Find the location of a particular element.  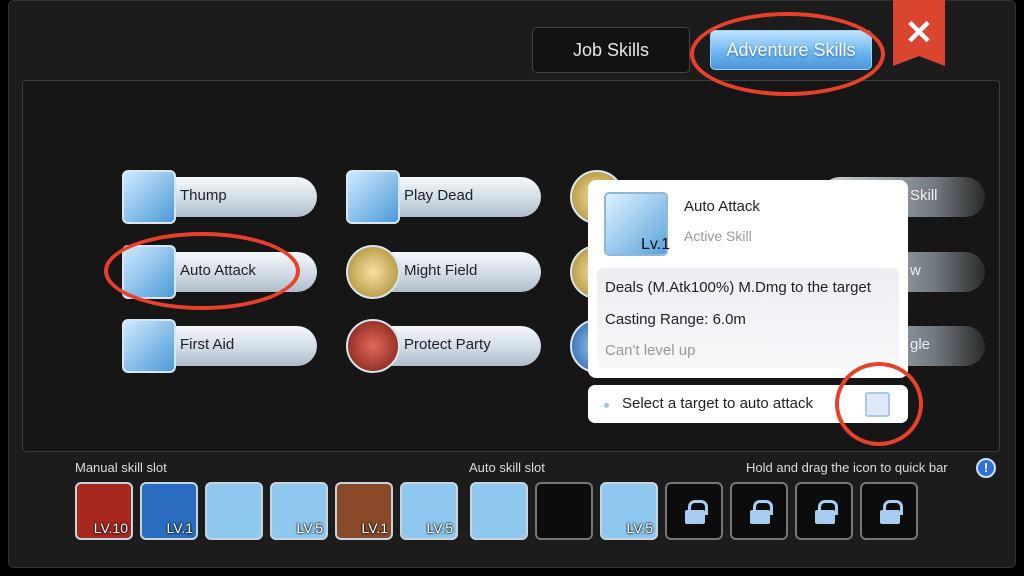

slot-level: LV.10 is located at coordinates (110, 528).